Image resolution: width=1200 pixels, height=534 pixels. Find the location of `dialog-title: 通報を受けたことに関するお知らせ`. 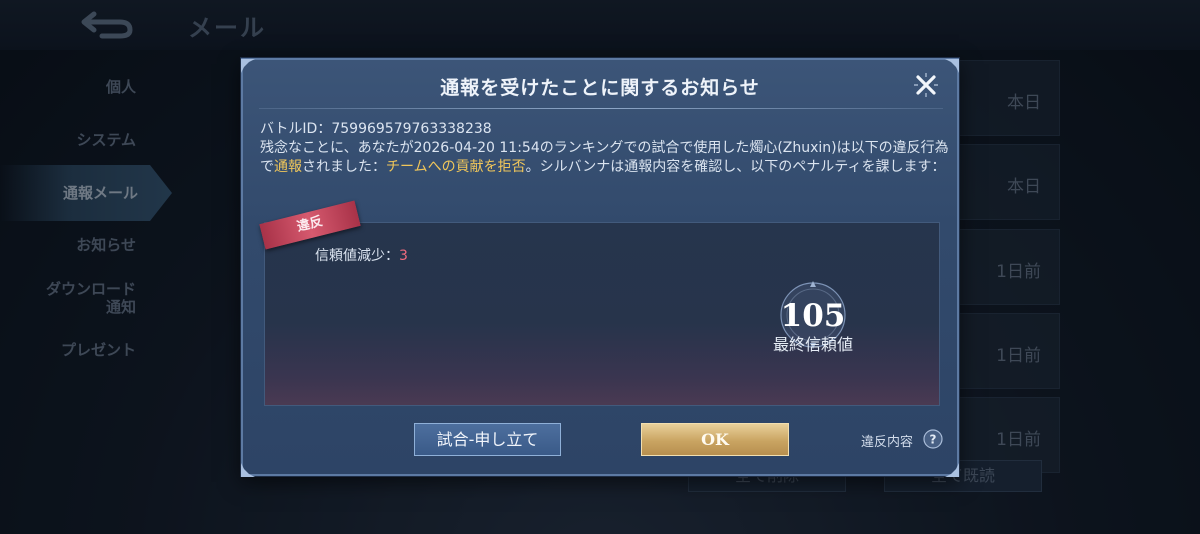

dialog-title: 通報を受けたことに関するお知らせ is located at coordinates (600, 88).